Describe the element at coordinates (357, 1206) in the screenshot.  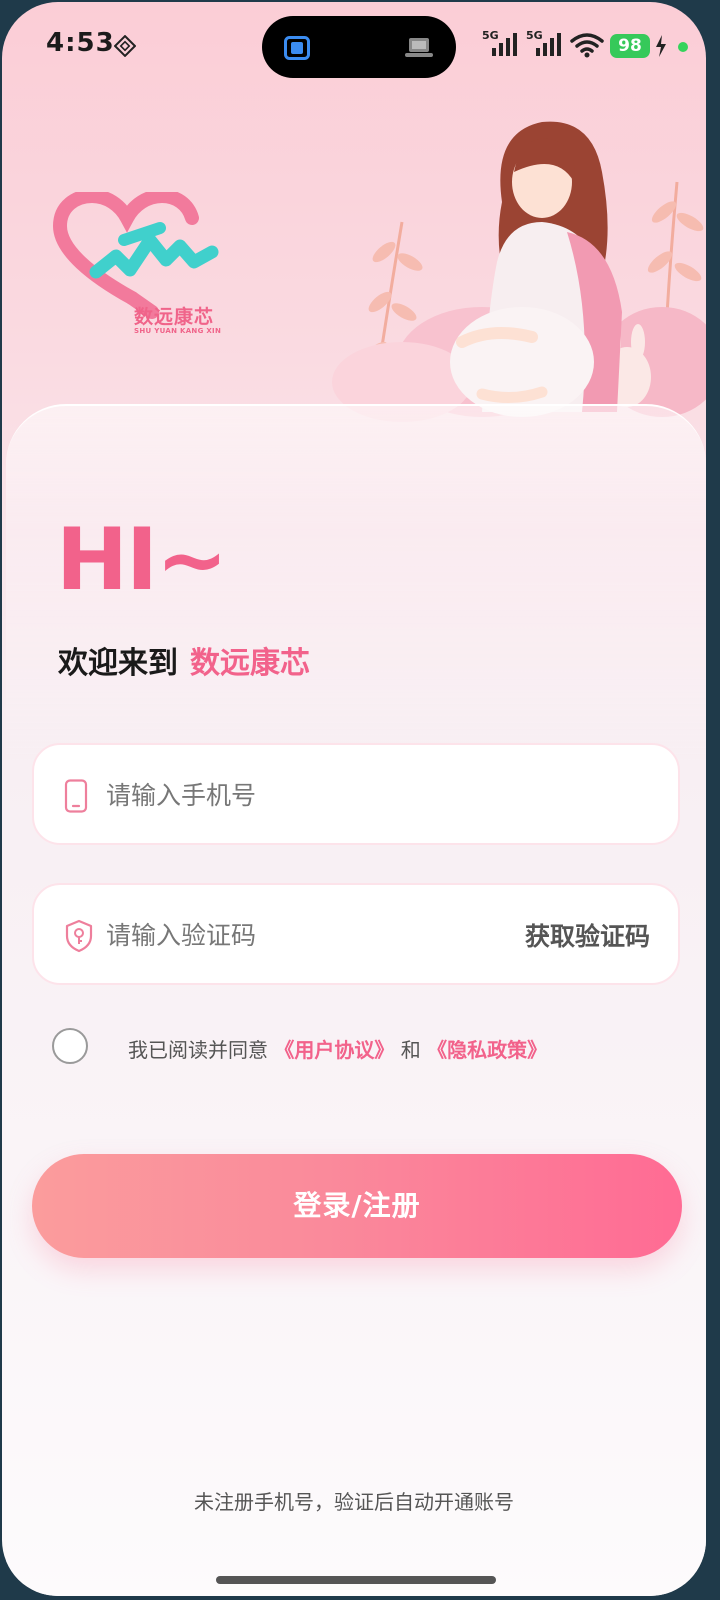
I see `login-register-button: 登录/注册` at that location.